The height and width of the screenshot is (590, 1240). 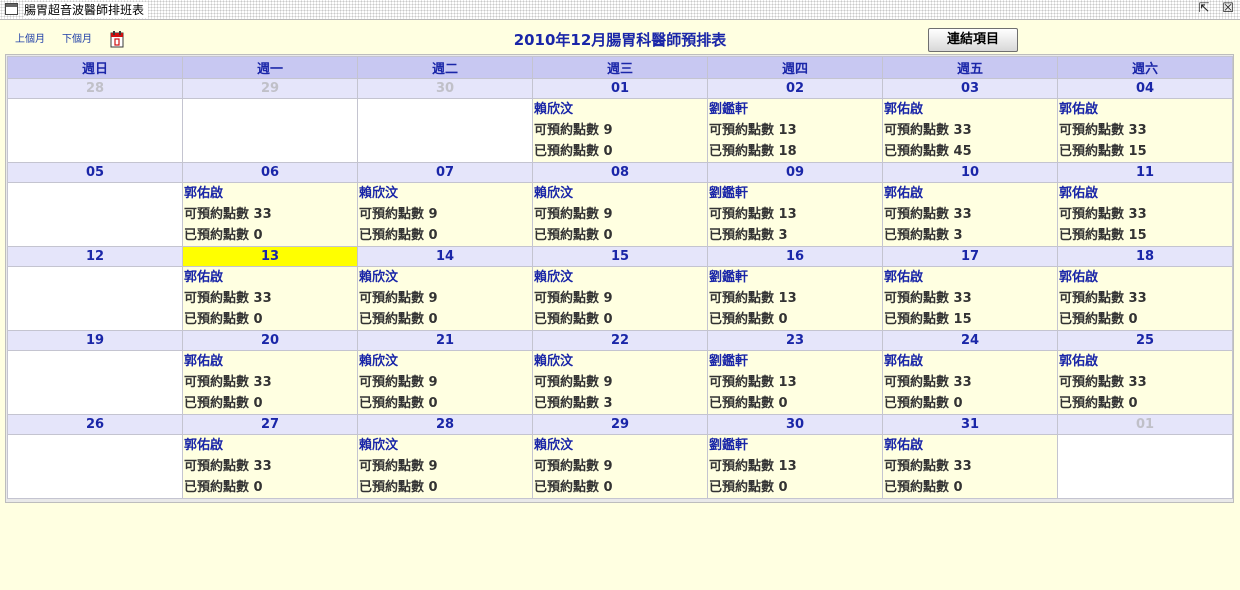 I want to click on available-points-label: 可預約點數, so click(x=217, y=214).